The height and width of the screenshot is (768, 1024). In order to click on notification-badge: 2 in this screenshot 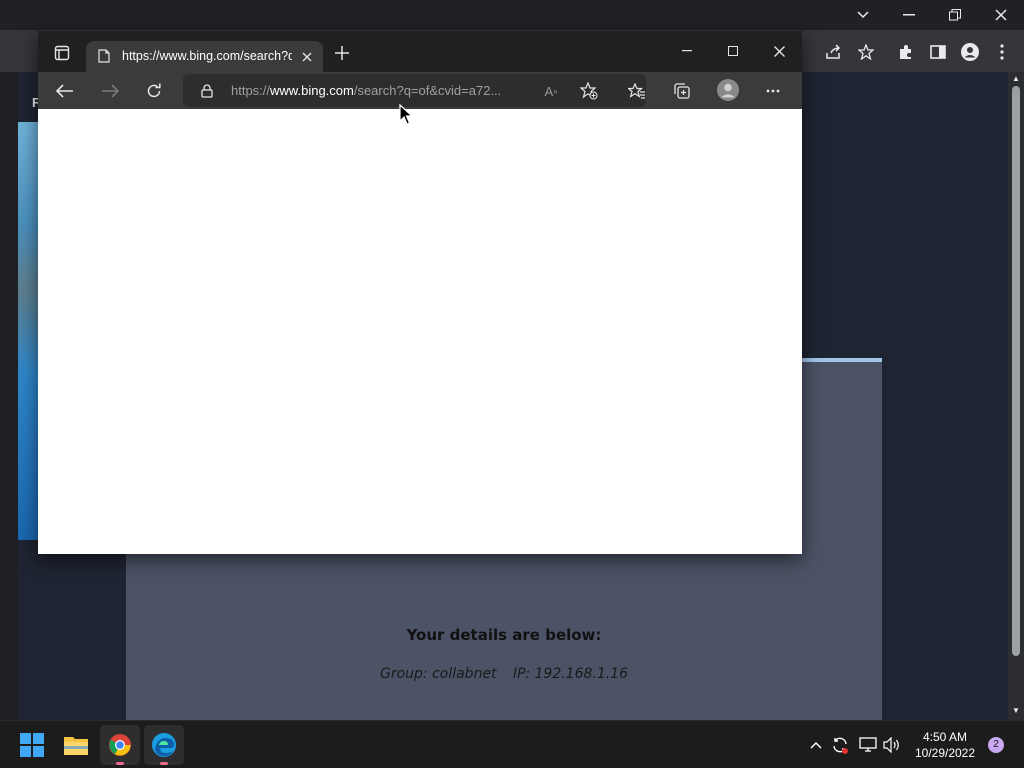, I will do `click(996, 745)`.